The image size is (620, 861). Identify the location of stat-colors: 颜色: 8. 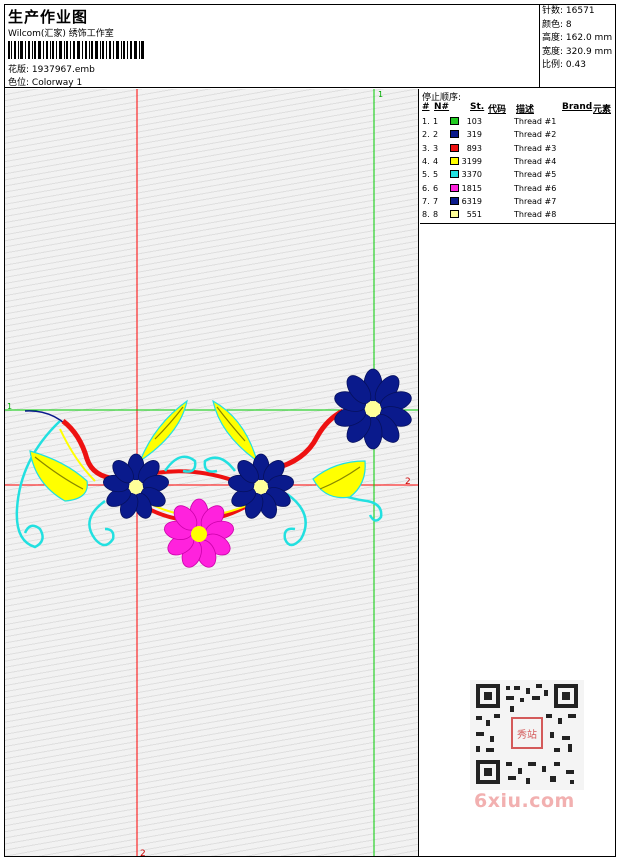
(557, 24).